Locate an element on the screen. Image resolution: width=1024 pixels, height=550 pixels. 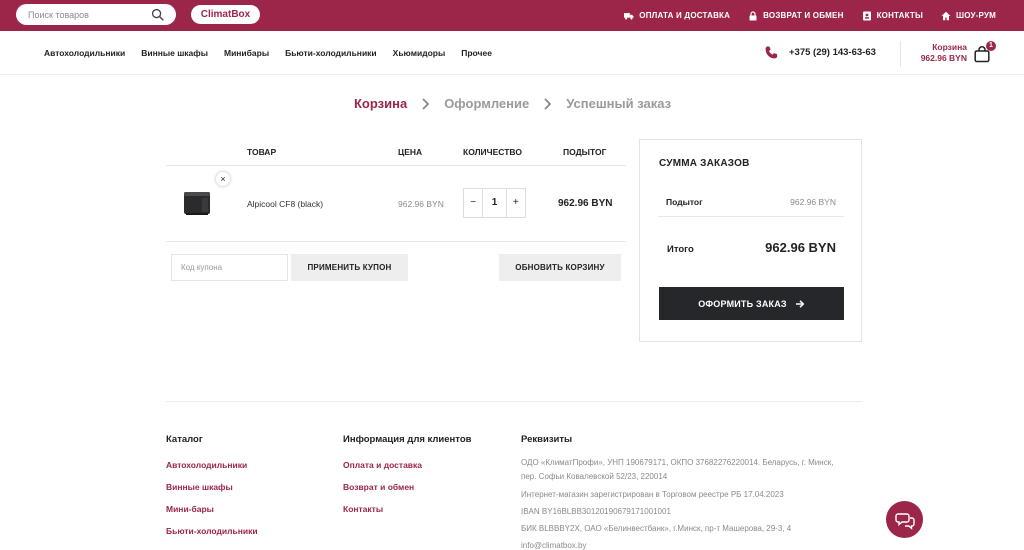
footer-link-contacts: Контакты is located at coordinates (363, 509).